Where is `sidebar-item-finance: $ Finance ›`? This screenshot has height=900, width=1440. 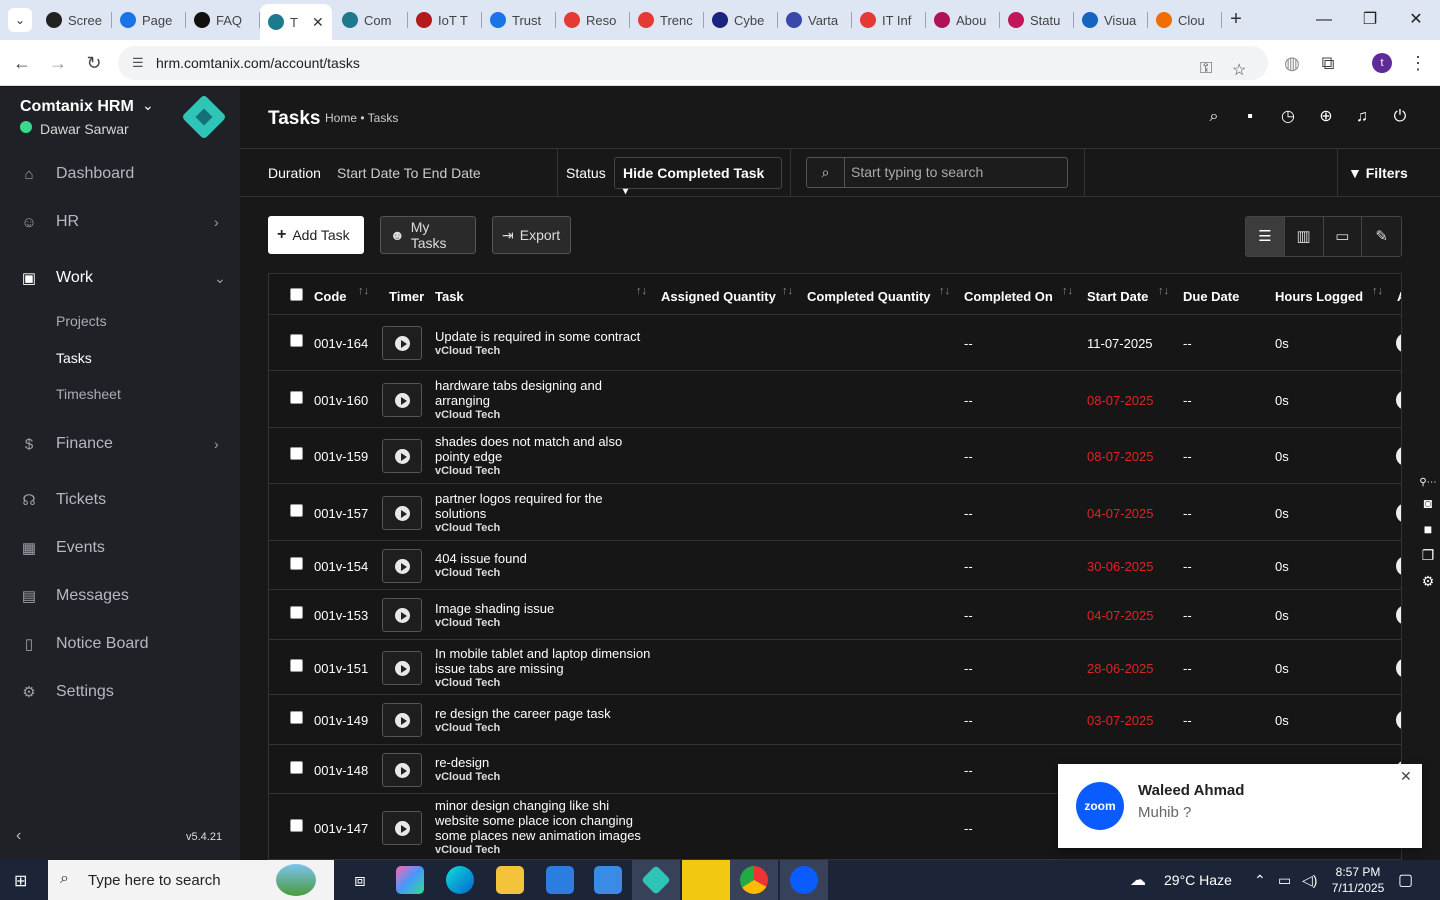 sidebar-item-finance: $ Finance › is located at coordinates (120, 444).